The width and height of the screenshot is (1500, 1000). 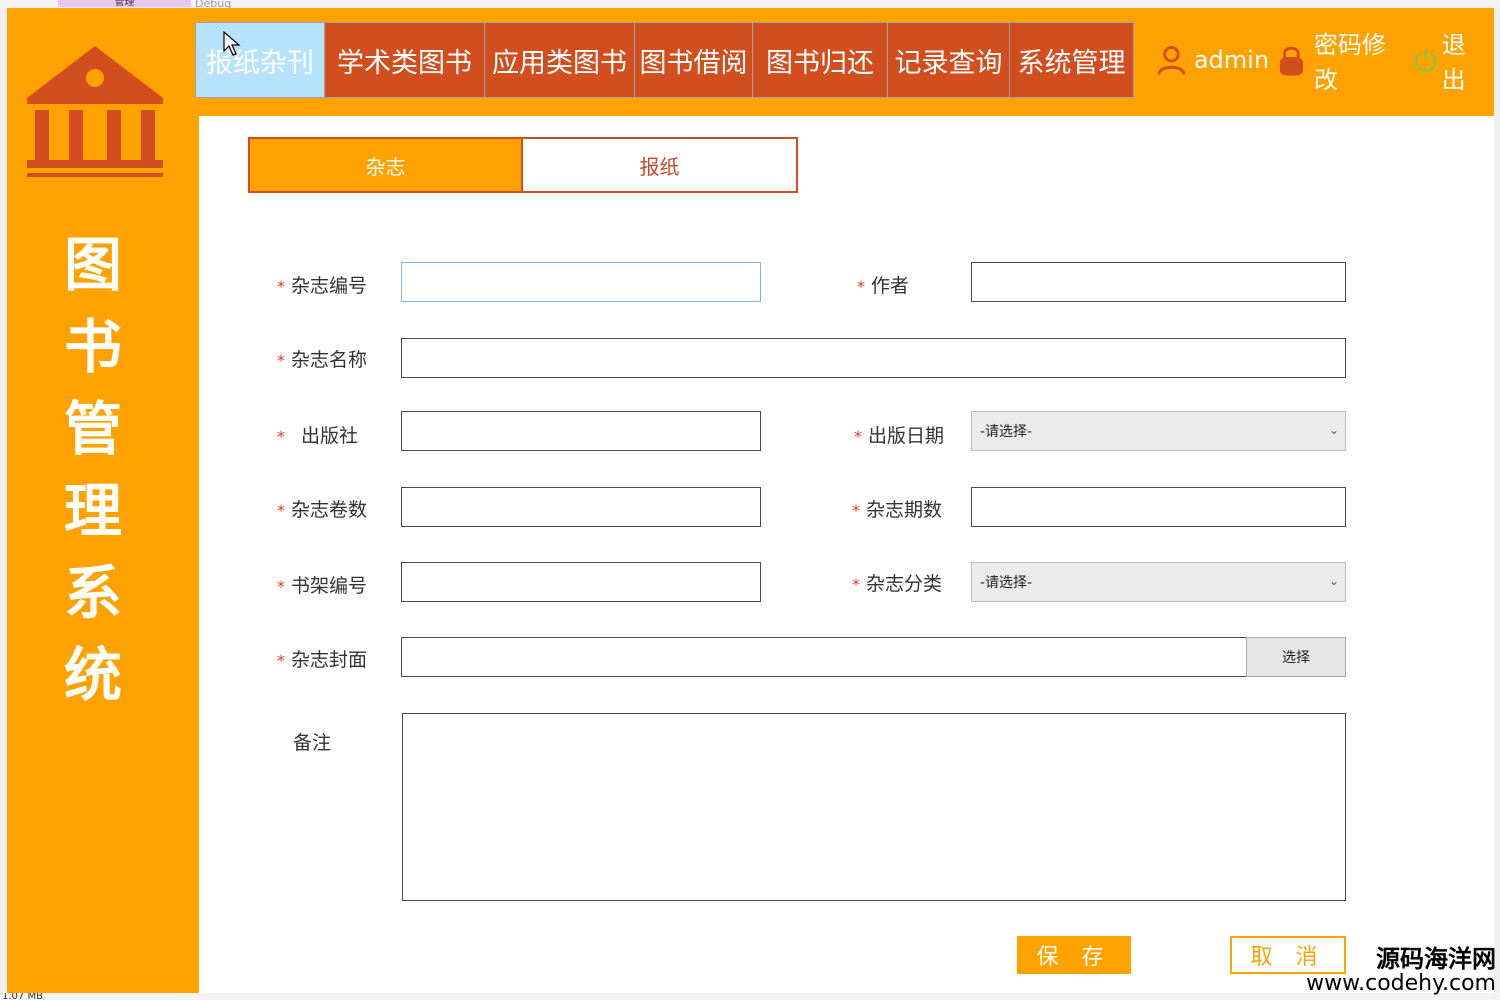 I want to click on magazine-name-label-text: 杂志名称, so click(x=329, y=360).